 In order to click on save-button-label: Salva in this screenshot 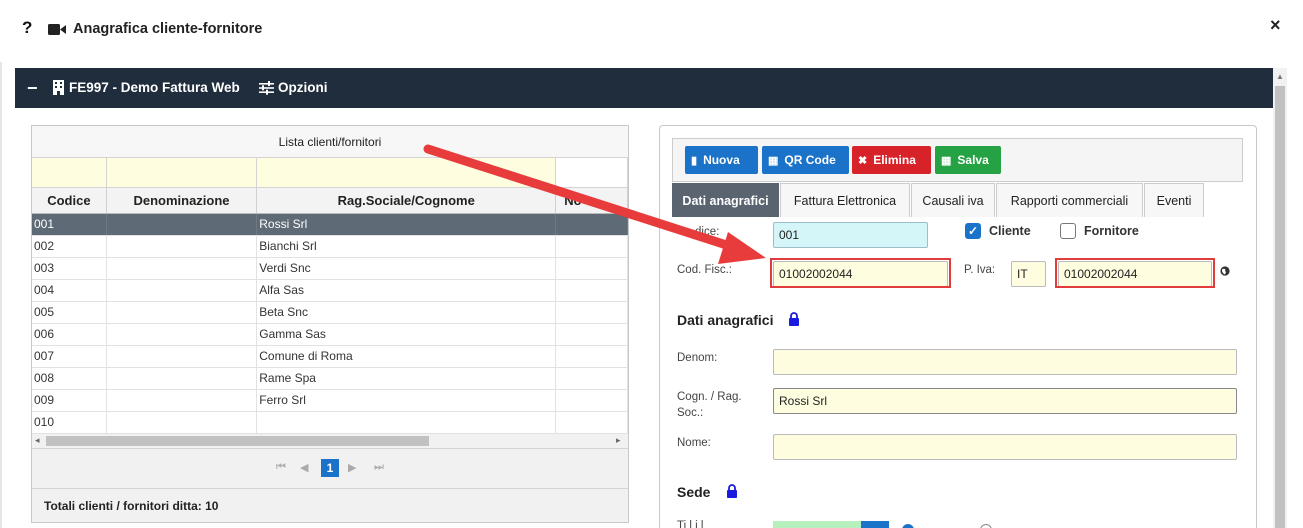, I will do `click(973, 160)`.